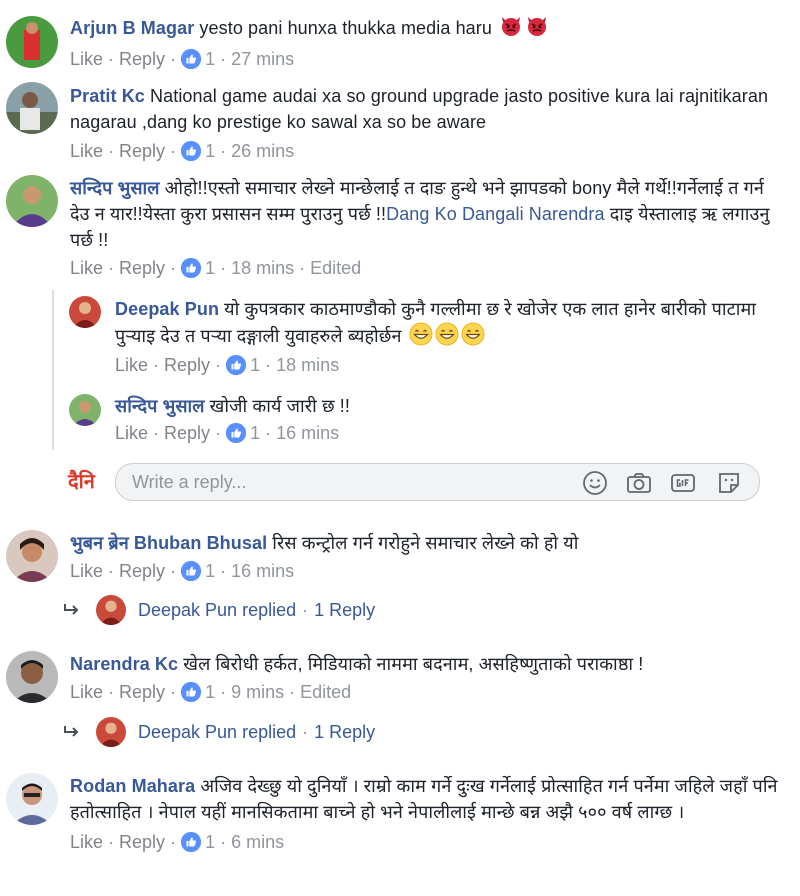 Image resolution: width=800 pixels, height=896 pixels. Describe the element at coordinates (167, 309) in the screenshot. I see `author-link: Deepak Pun` at that location.